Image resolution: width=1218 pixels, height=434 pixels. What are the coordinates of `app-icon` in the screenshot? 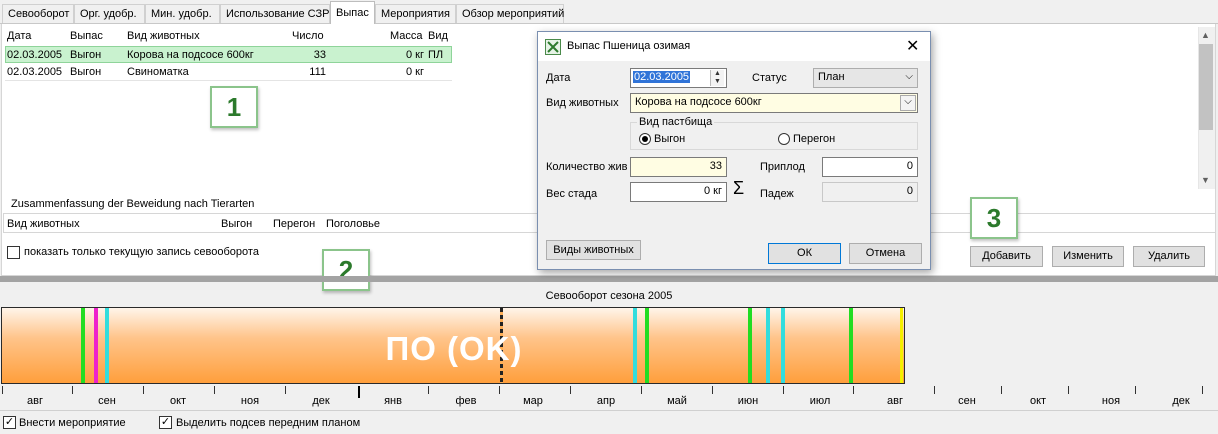 It's located at (553, 47).